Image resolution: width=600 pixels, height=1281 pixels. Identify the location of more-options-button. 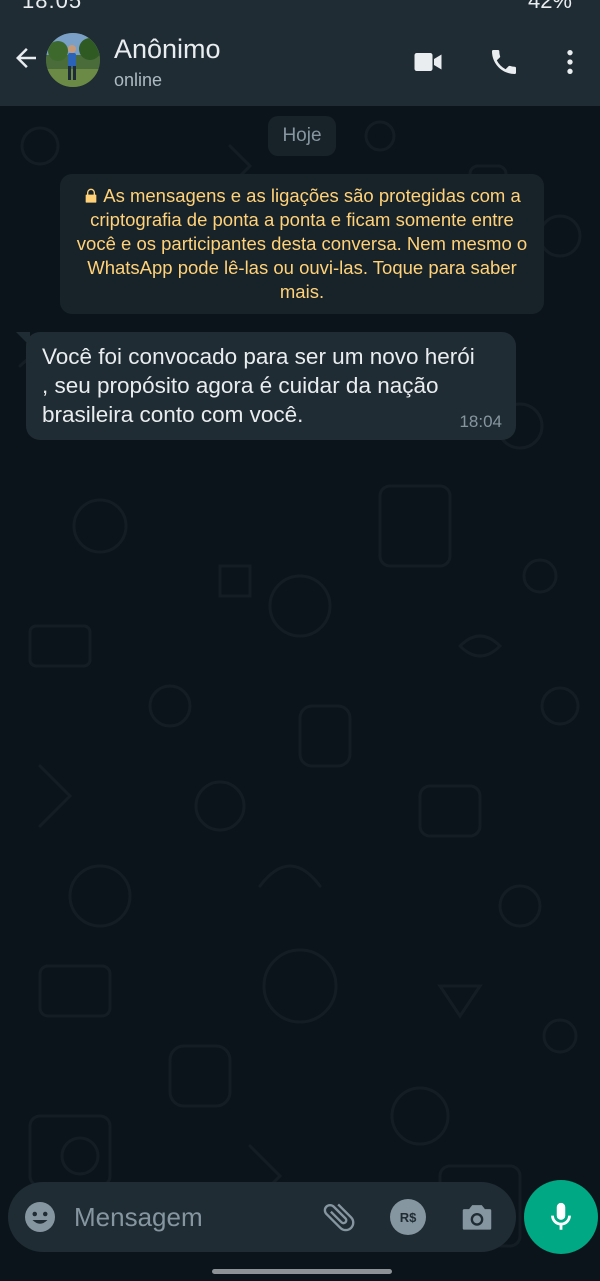
(570, 62).